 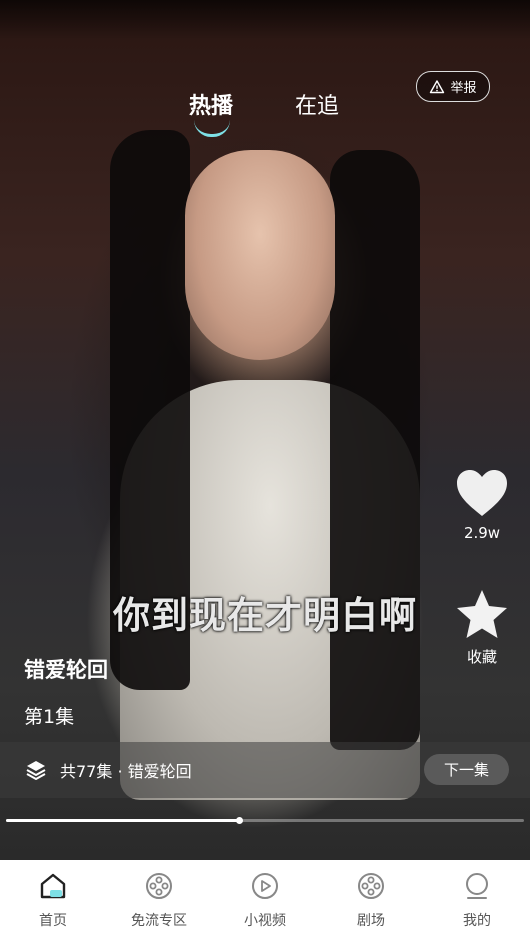 What do you see at coordinates (481, 657) in the screenshot?
I see `favorite-label: 收藏` at bounding box center [481, 657].